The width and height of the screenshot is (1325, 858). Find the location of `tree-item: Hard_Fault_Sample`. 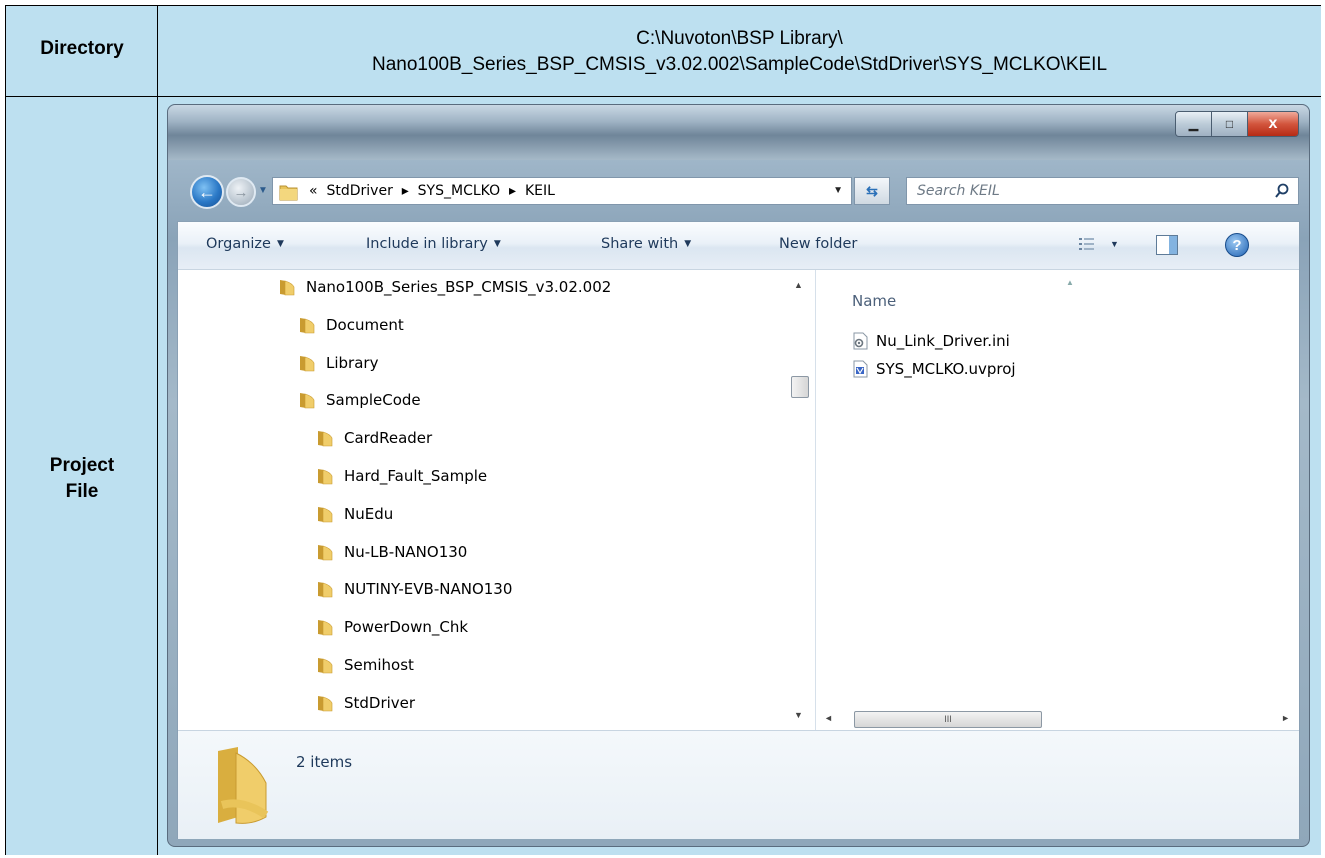

tree-item: Hard_Fault_Sample is located at coordinates (401, 476).